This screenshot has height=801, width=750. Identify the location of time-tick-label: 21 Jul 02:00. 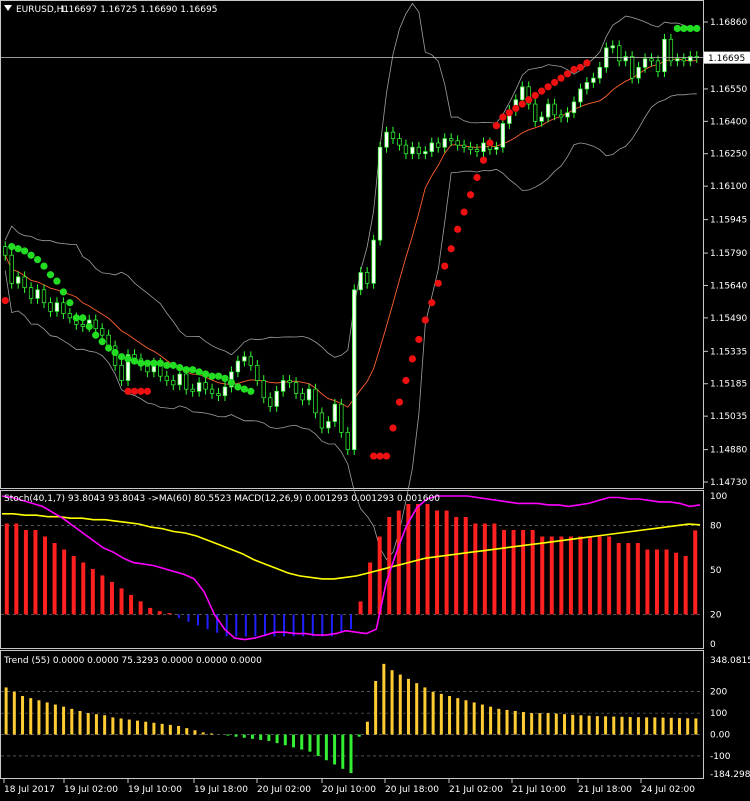
(476, 790).